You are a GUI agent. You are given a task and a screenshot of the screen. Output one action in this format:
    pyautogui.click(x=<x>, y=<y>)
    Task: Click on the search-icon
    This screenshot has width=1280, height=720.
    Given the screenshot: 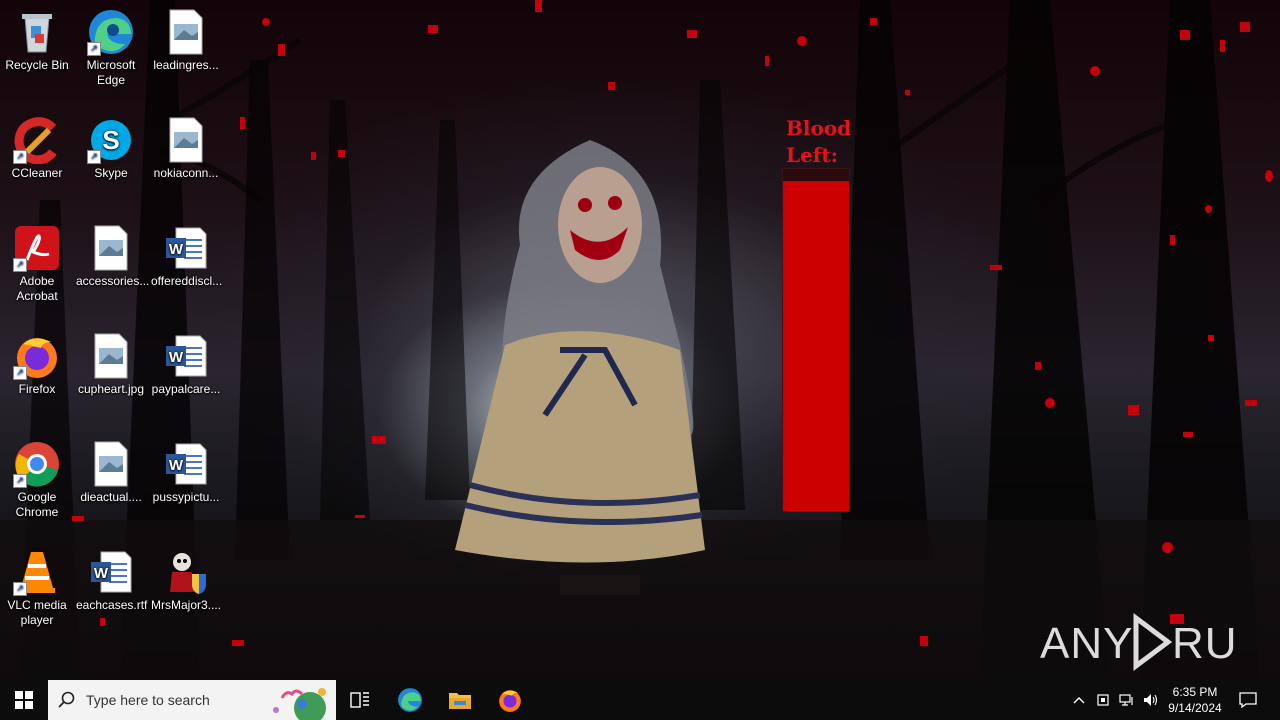 What is the action you would take?
    pyautogui.click(x=66, y=699)
    